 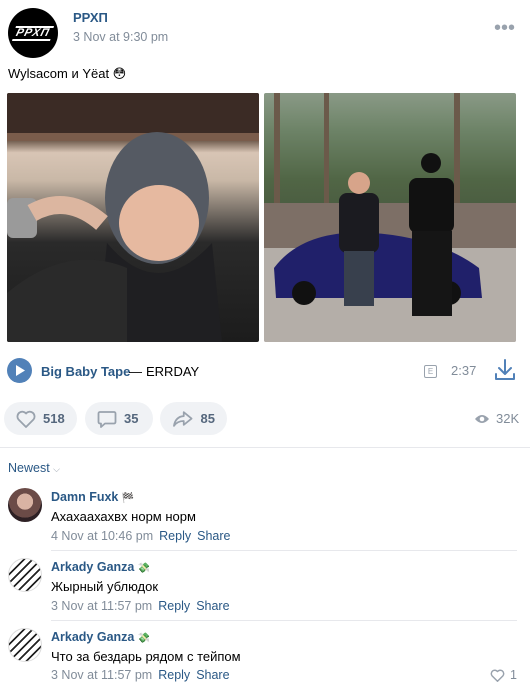 I want to click on view-counter: 32K, so click(x=496, y=418).